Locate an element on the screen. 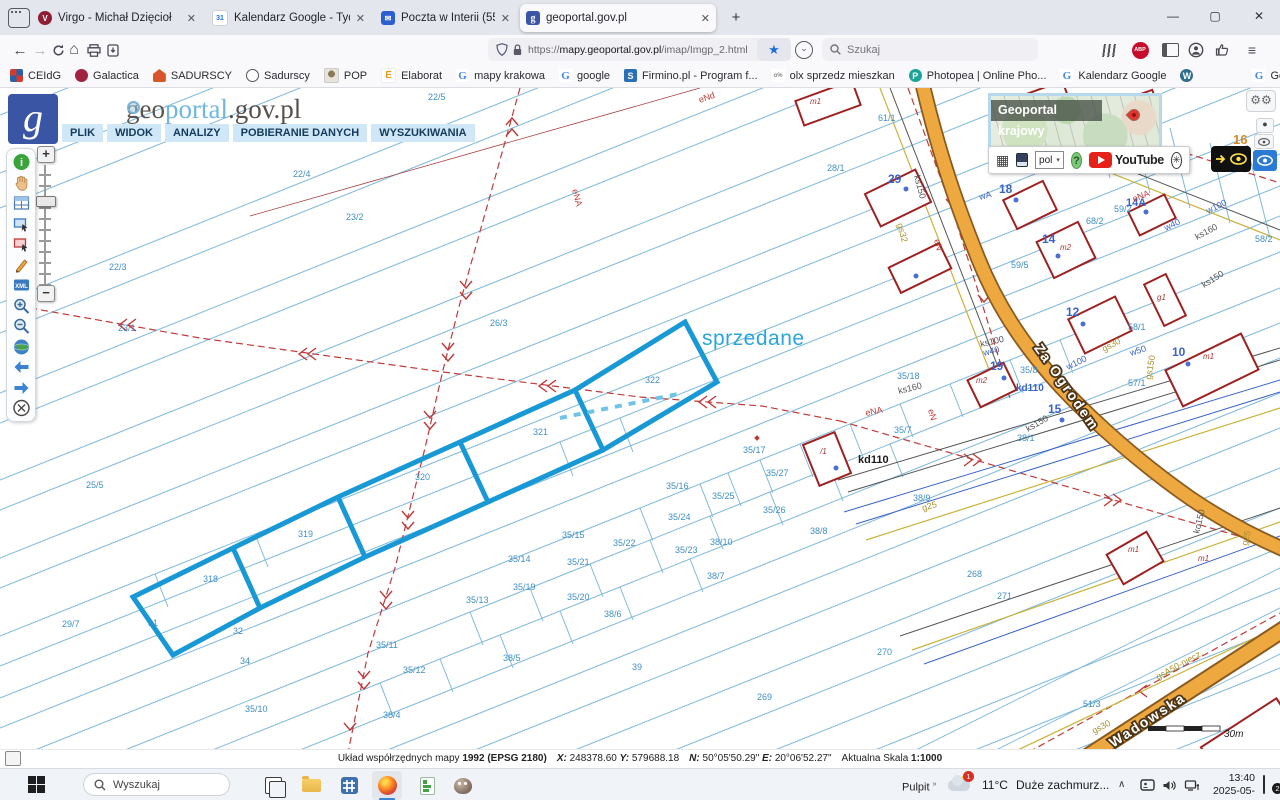  tab-geoportal-active: g geoportal.gov.pl ✕ is located at coordinates (618, 18).